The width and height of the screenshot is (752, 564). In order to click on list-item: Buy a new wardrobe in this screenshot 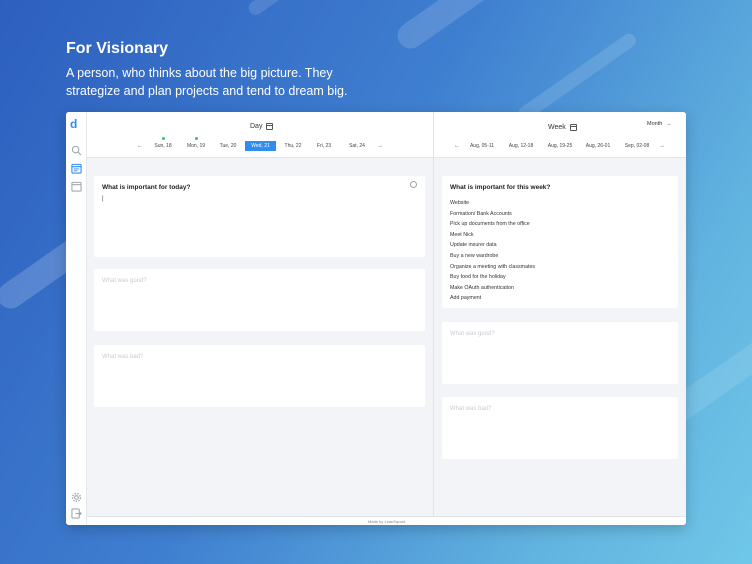, I will do `click(492, 256)`.